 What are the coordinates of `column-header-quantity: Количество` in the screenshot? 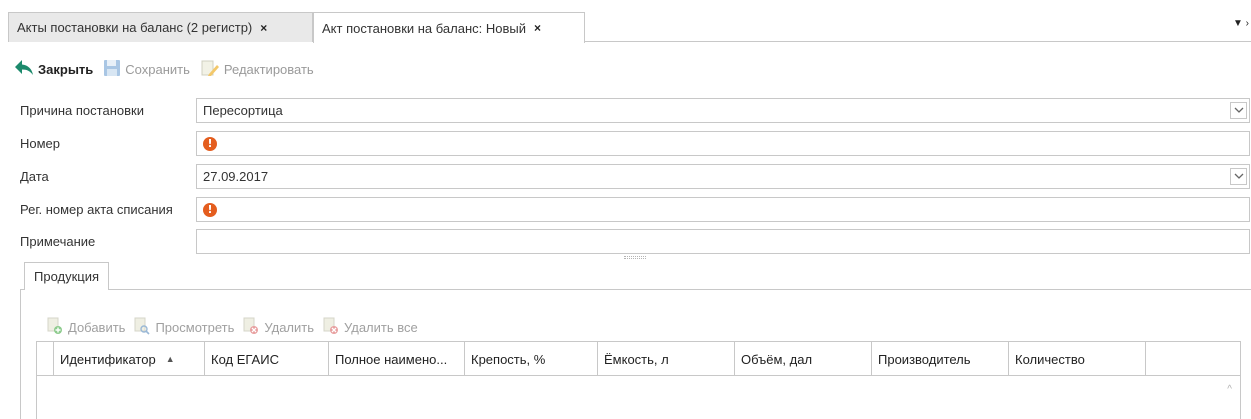 It's located at (1077, 359).